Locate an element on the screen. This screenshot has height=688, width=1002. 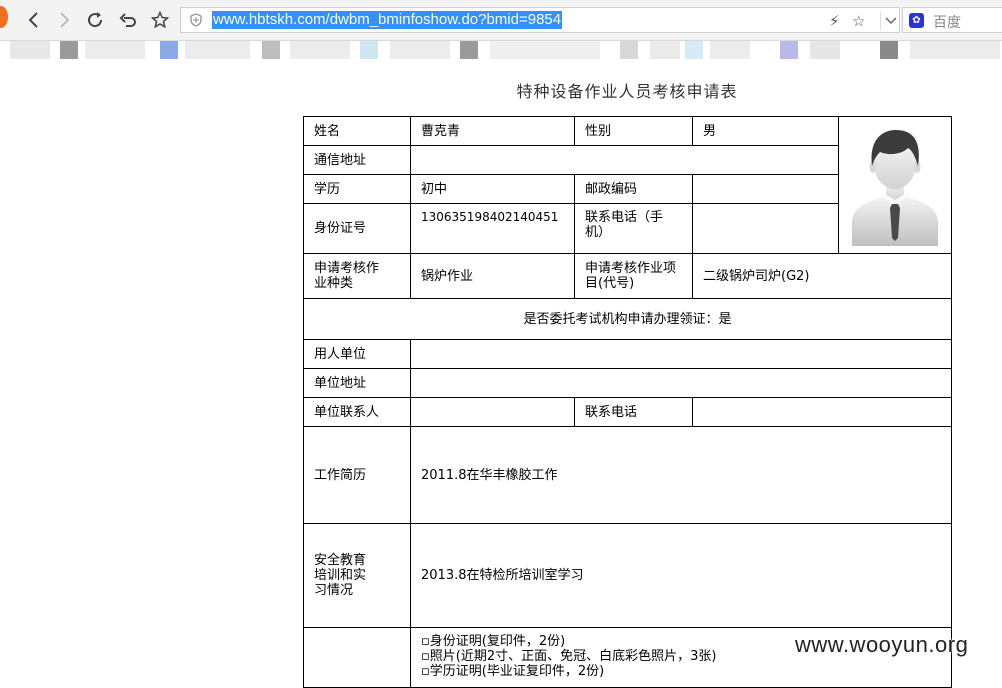
chevron-down-icon is located at coordinates (888, 21).